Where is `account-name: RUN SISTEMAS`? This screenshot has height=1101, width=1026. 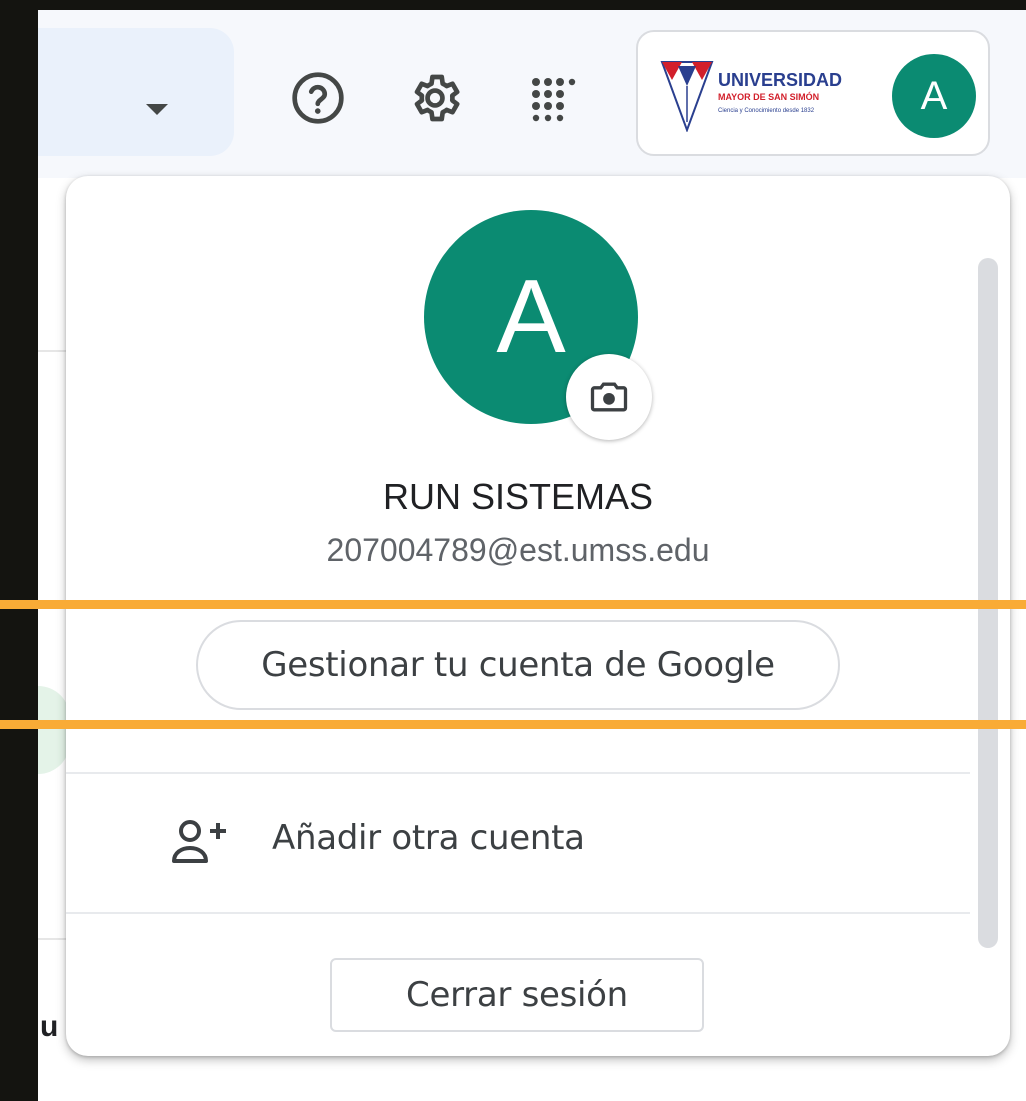 account-name: RUN SISTEMAS is located at coordinates (518, 496).